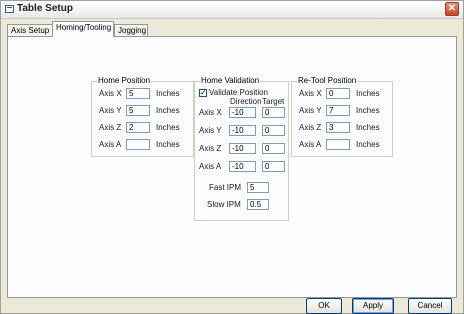 The width and height of the screenshot is (464, 314). Describe the element at coordinates (338, 144) in the screenshot. I see `retool-axis-a-input` at that location.